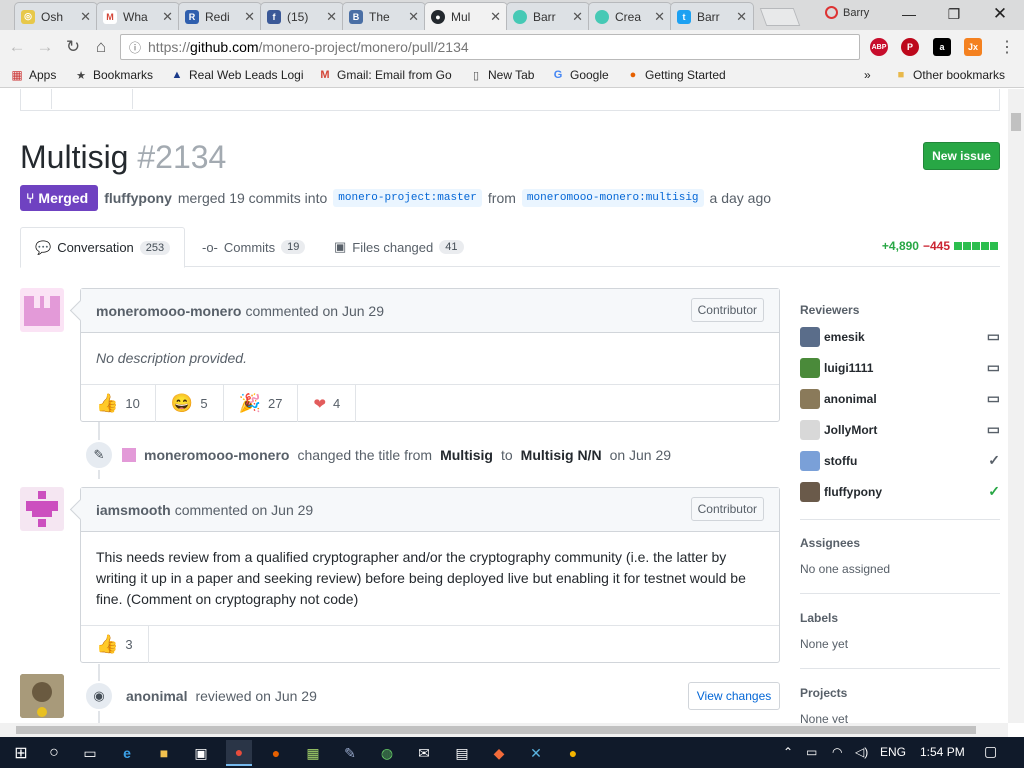 The height and width of the screenshot is (768, 1024). Describe the element at coordinates (244, 510) in the screenshot. I see `comment-timestamp: commented on Jun 29` at that location.